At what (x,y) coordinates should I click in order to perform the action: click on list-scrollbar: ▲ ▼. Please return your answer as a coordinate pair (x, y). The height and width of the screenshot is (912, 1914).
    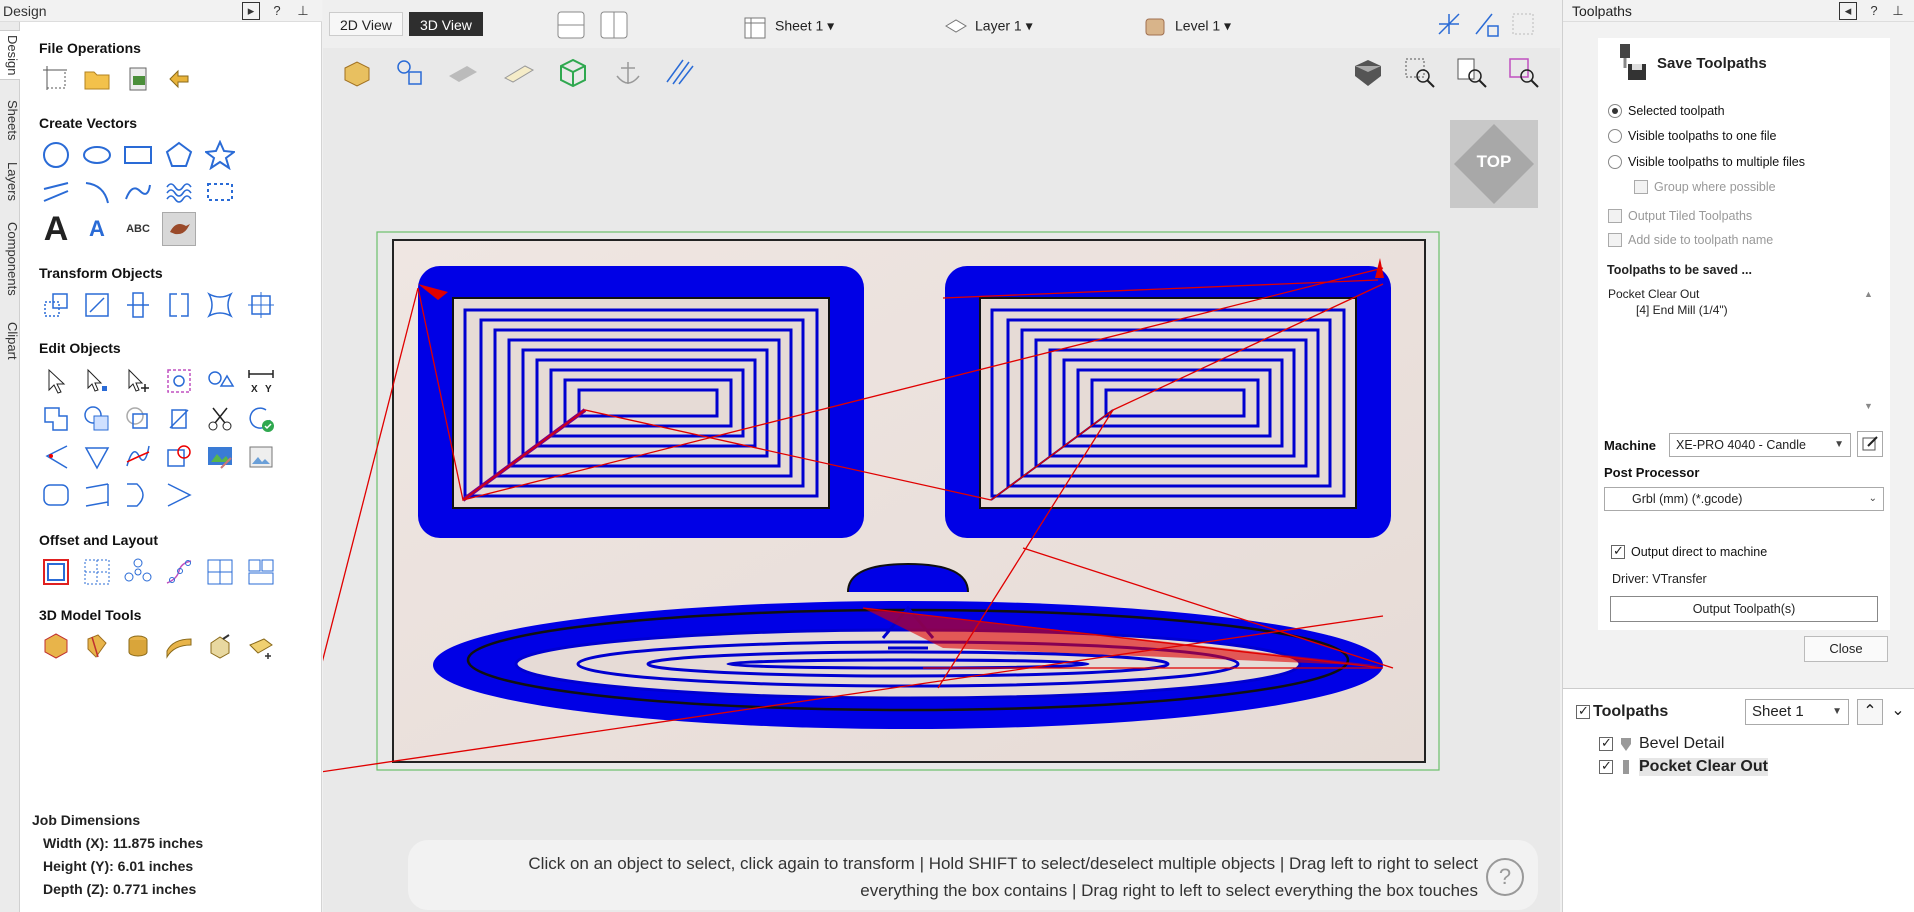
    Looking at the image, I should click on (1869, 350).